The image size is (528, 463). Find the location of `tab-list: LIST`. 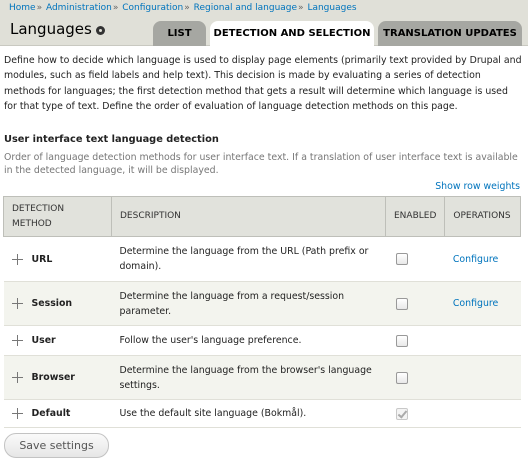

tab-list: LIST is located at coordinates (179, 33).